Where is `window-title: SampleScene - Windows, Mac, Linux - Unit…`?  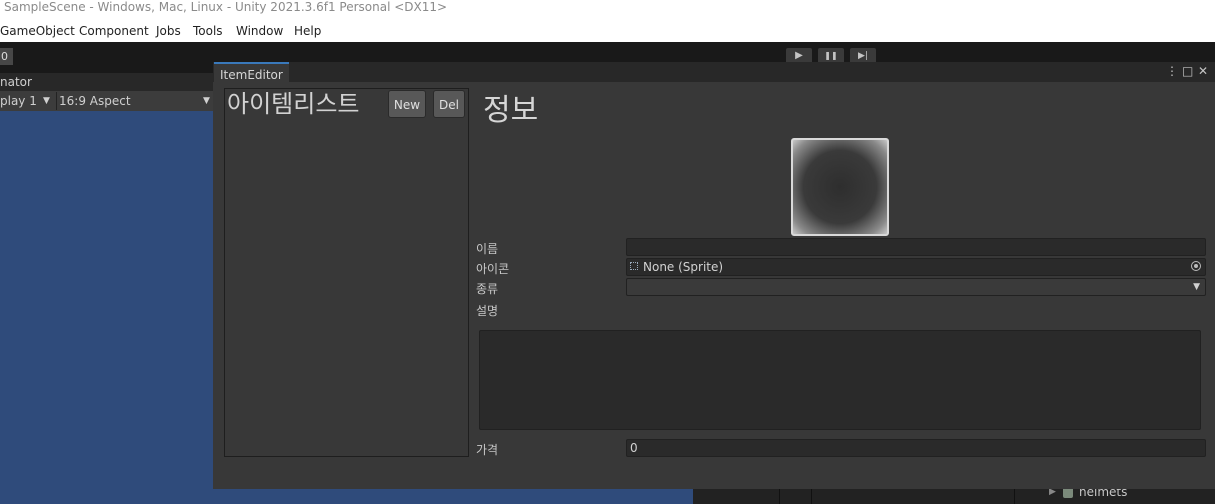
window-title: SampleScene - Windows, Mac, Linux - Unit… is located at coordinates (226, 7).